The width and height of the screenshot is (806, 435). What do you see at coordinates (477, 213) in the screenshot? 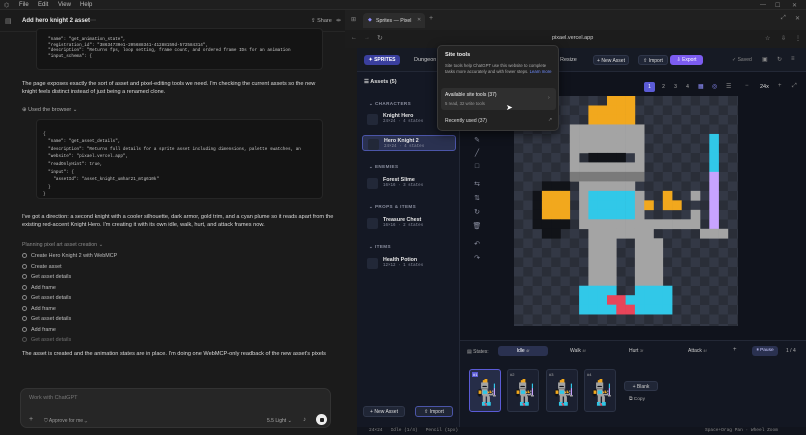
I see `rotate-icon: ↻` at bounding box center [477, 213].